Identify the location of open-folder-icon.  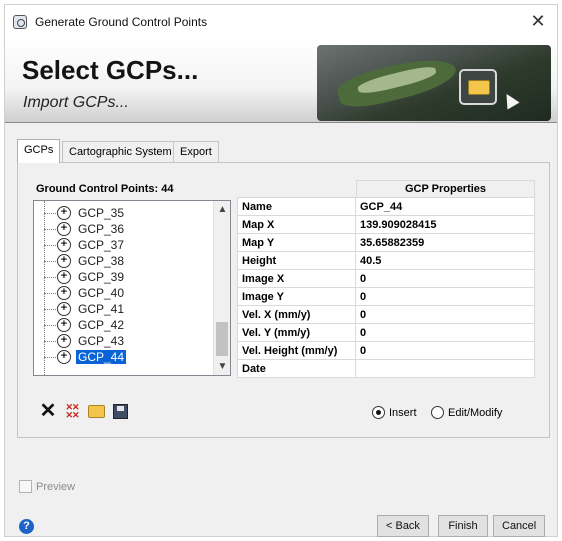
(96, 411).